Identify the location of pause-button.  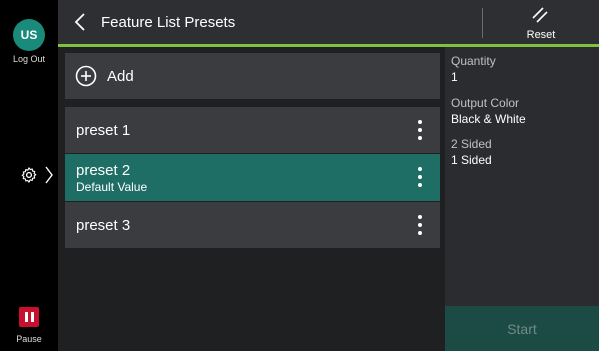
(29, 317).